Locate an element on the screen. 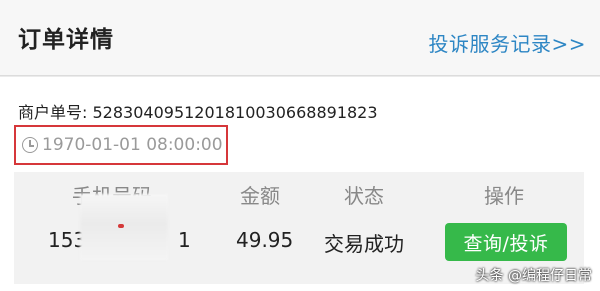 Image resolution: width=600 pixels, height=291 pixels. phone-suffix: 1 is located at coordinates (184, 240).